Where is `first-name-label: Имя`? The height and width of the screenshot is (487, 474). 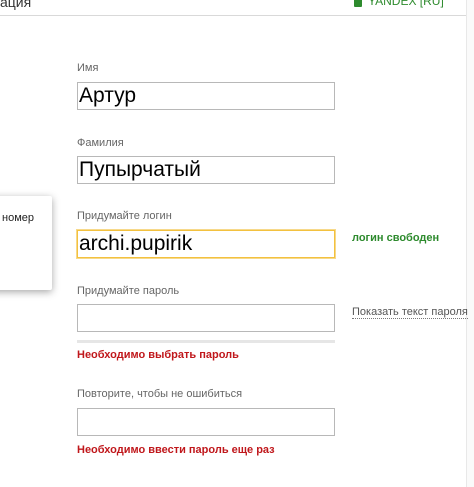 first-name-label: Имя is located at coordinates (88, 68).